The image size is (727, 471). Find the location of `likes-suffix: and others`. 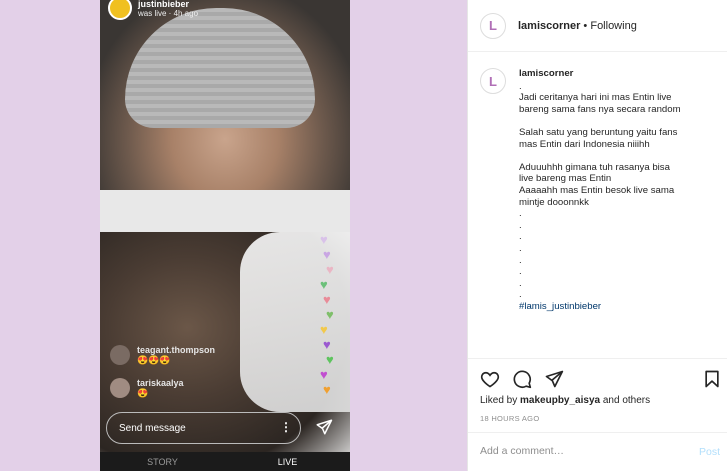

likes-suffix: and others is located at coordinates (625, 400).